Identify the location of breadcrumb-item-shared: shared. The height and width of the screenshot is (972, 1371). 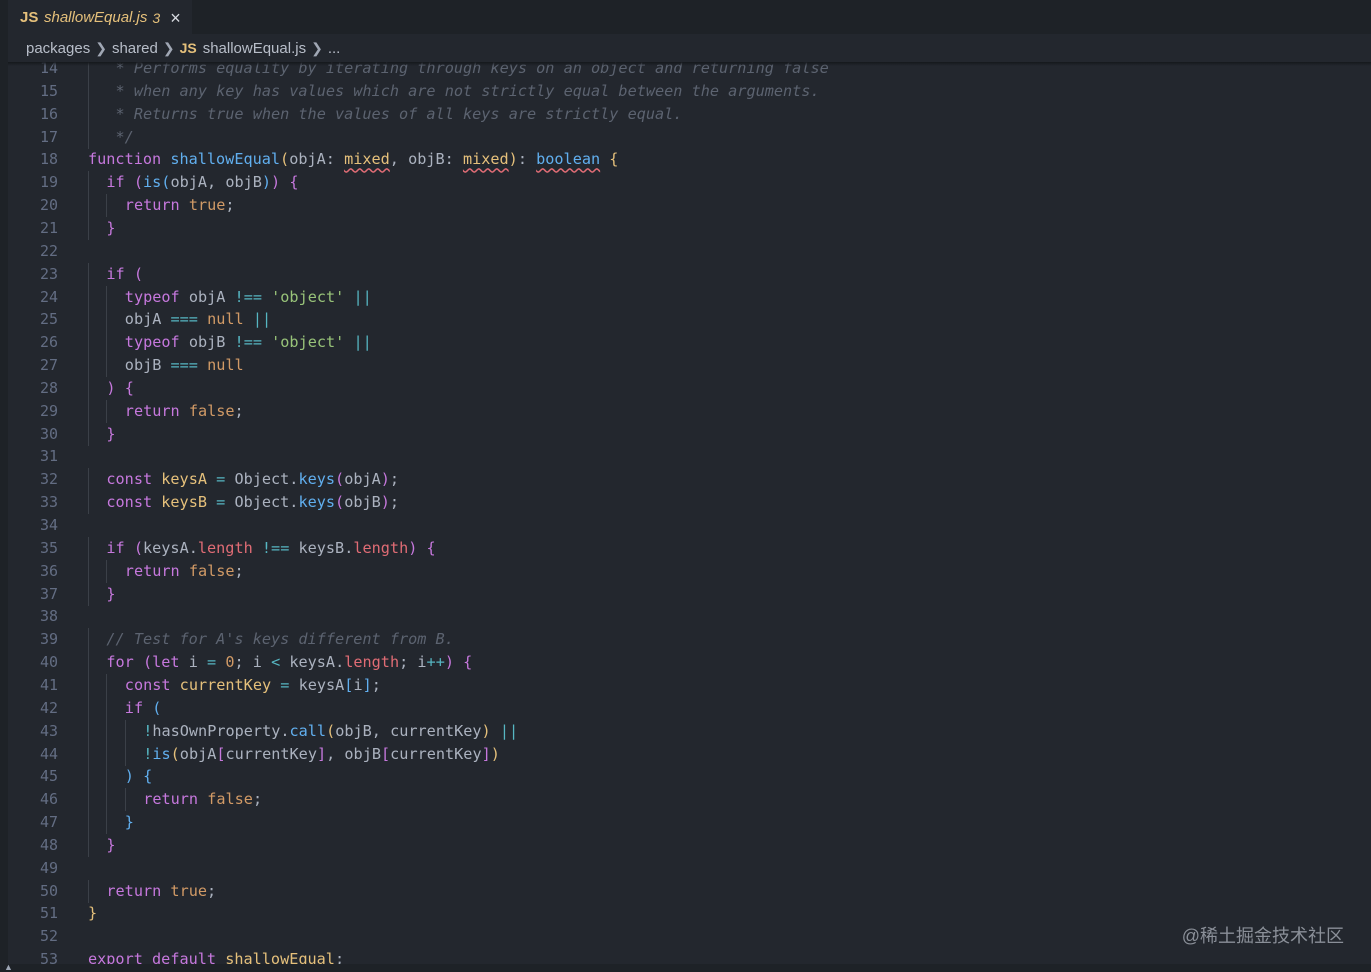
(135, 48).